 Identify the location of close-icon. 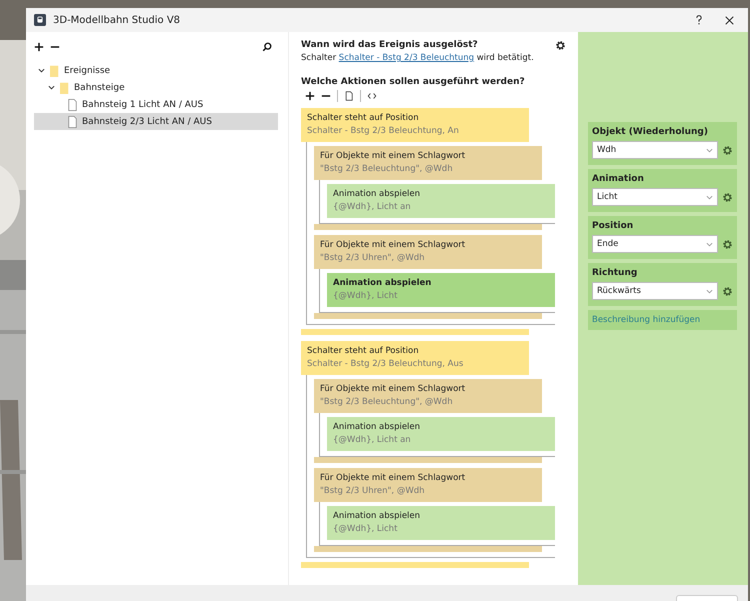
(729, 20).